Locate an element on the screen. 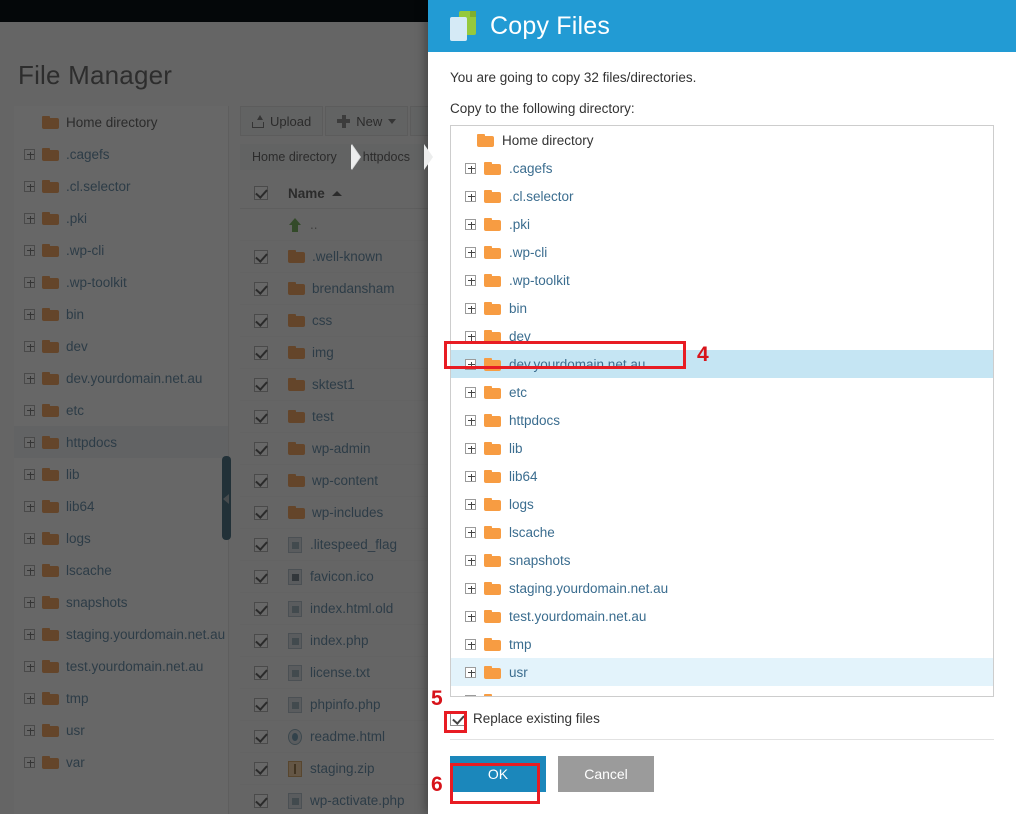  dialog-title: Copy Files is located at coordinates (550, 25).